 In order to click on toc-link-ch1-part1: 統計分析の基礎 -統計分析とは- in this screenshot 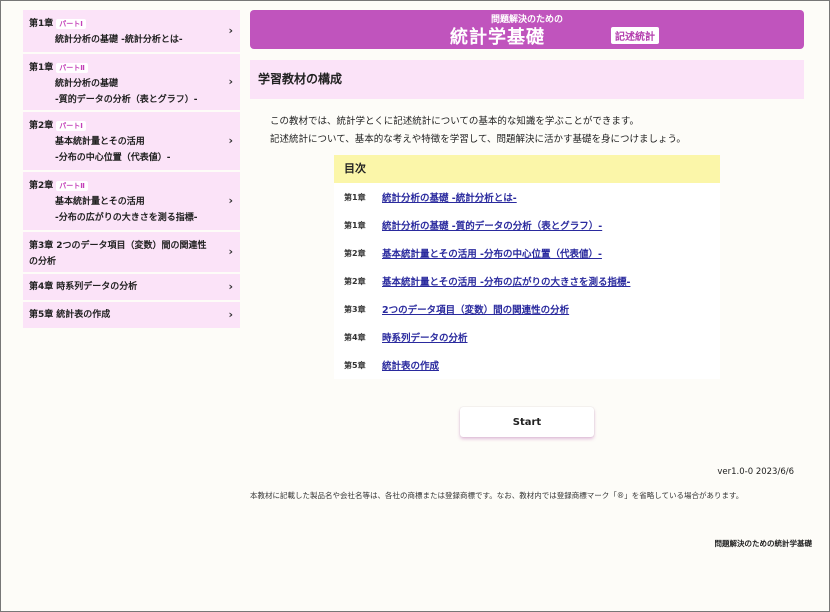, I will do `click(449, 197)`.